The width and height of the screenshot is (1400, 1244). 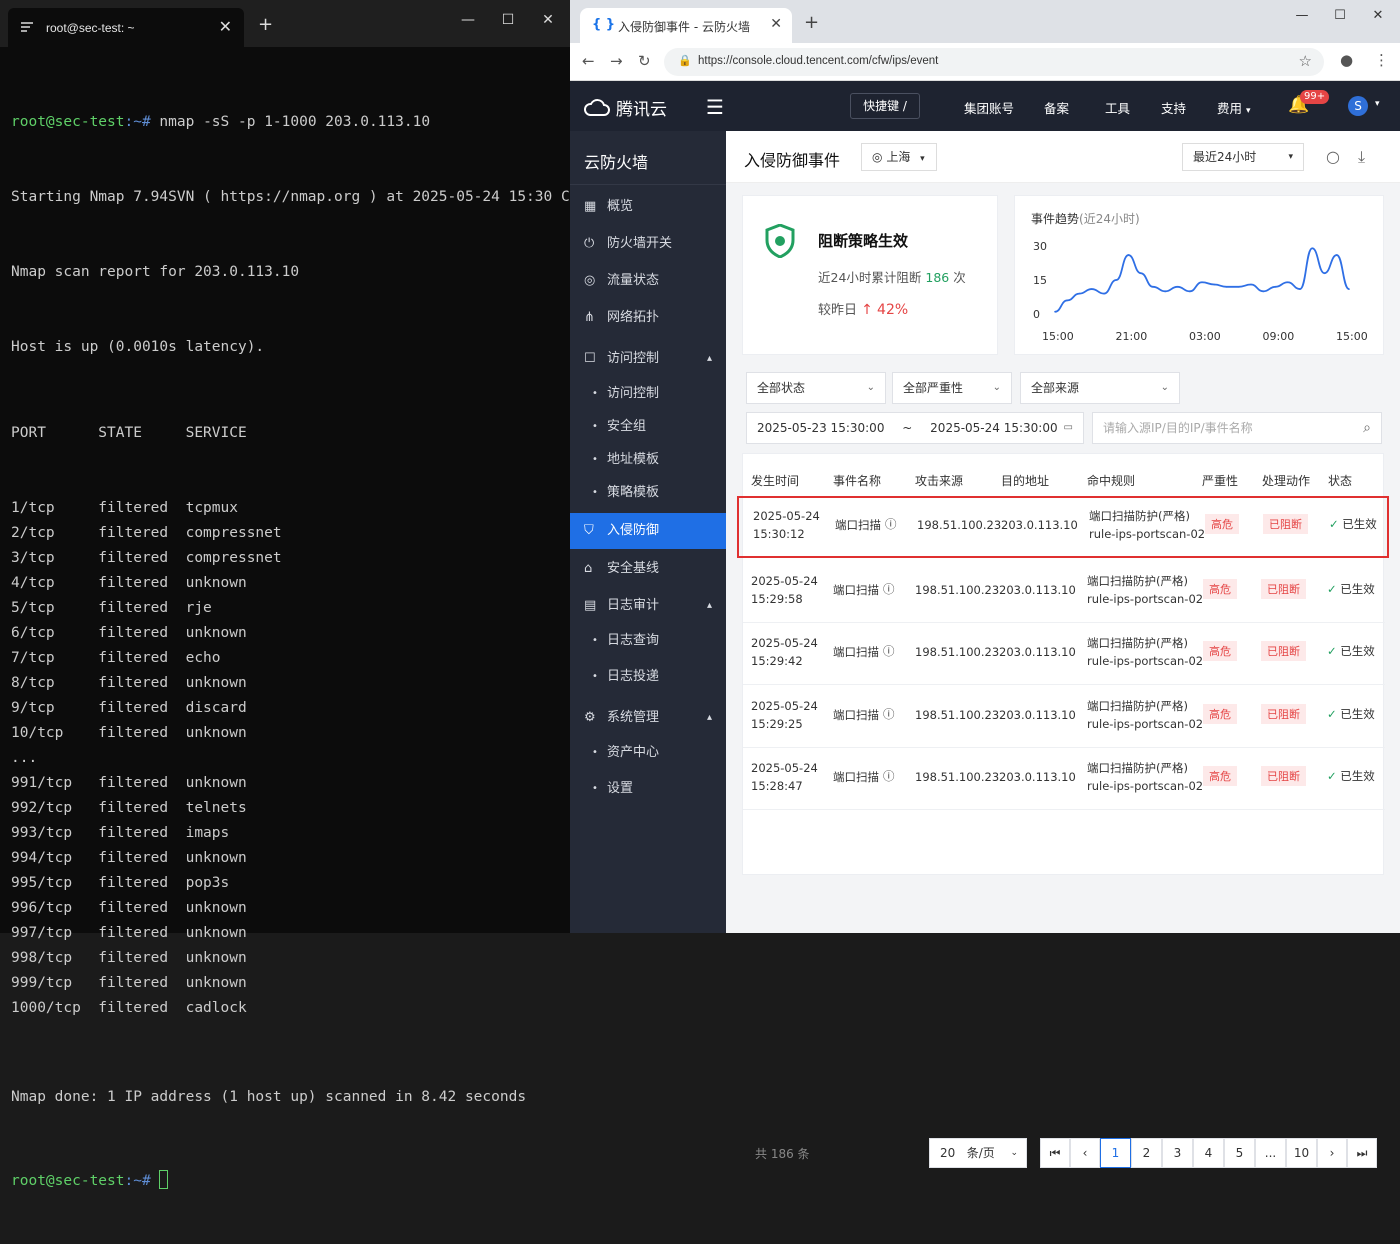 What do you see at coordinates (633, 317) in the screenshot?
I see `sidebar-item-label: 网络拓扑` at bounding box center [633, 317].